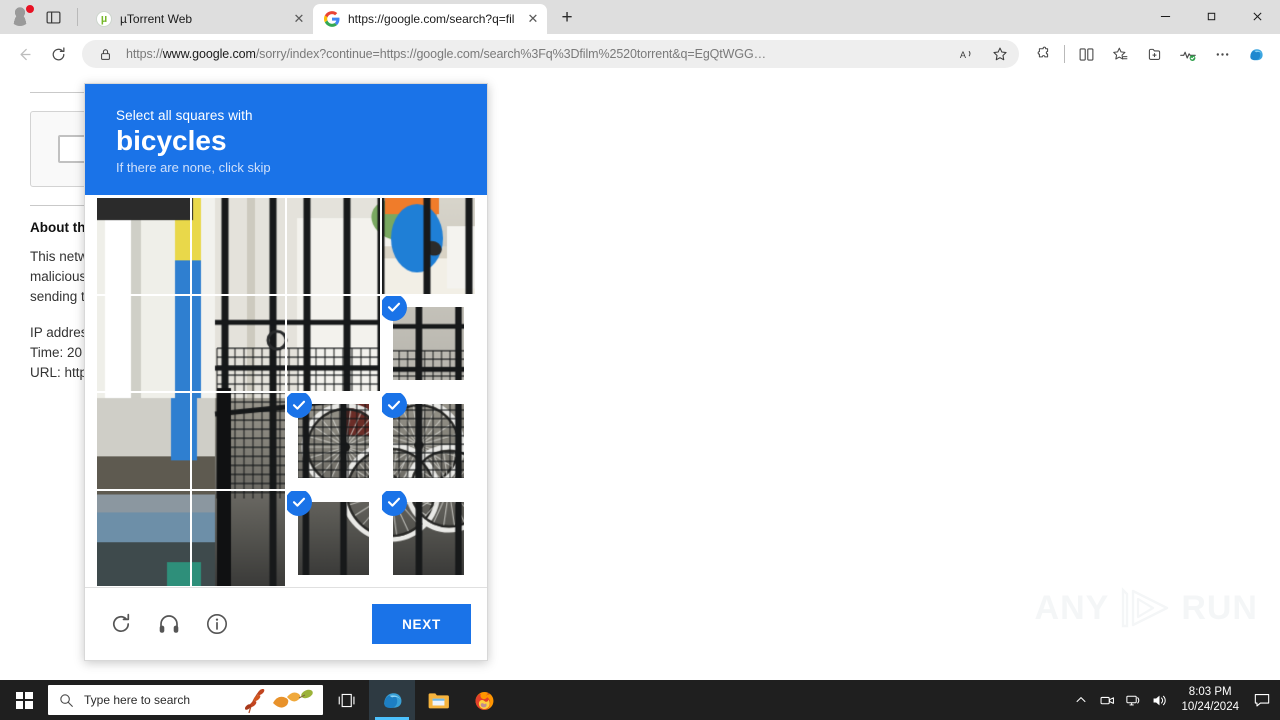 Image resolution: width=1280 pixels, height=720 pixels. Describe the element at coordinates (1043, 54) in the screenshot. I see `extensions-icon` at that location.